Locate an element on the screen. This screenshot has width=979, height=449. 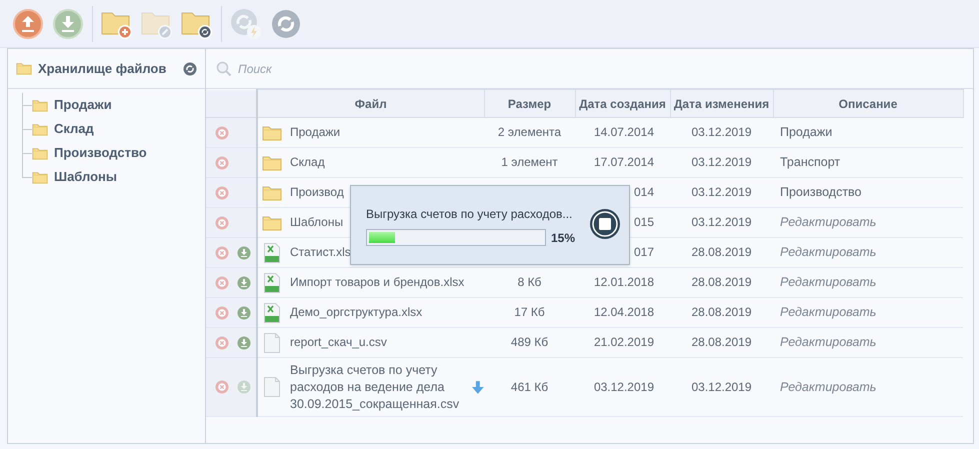
created-date: 017 is located at coordinates (644, 252).